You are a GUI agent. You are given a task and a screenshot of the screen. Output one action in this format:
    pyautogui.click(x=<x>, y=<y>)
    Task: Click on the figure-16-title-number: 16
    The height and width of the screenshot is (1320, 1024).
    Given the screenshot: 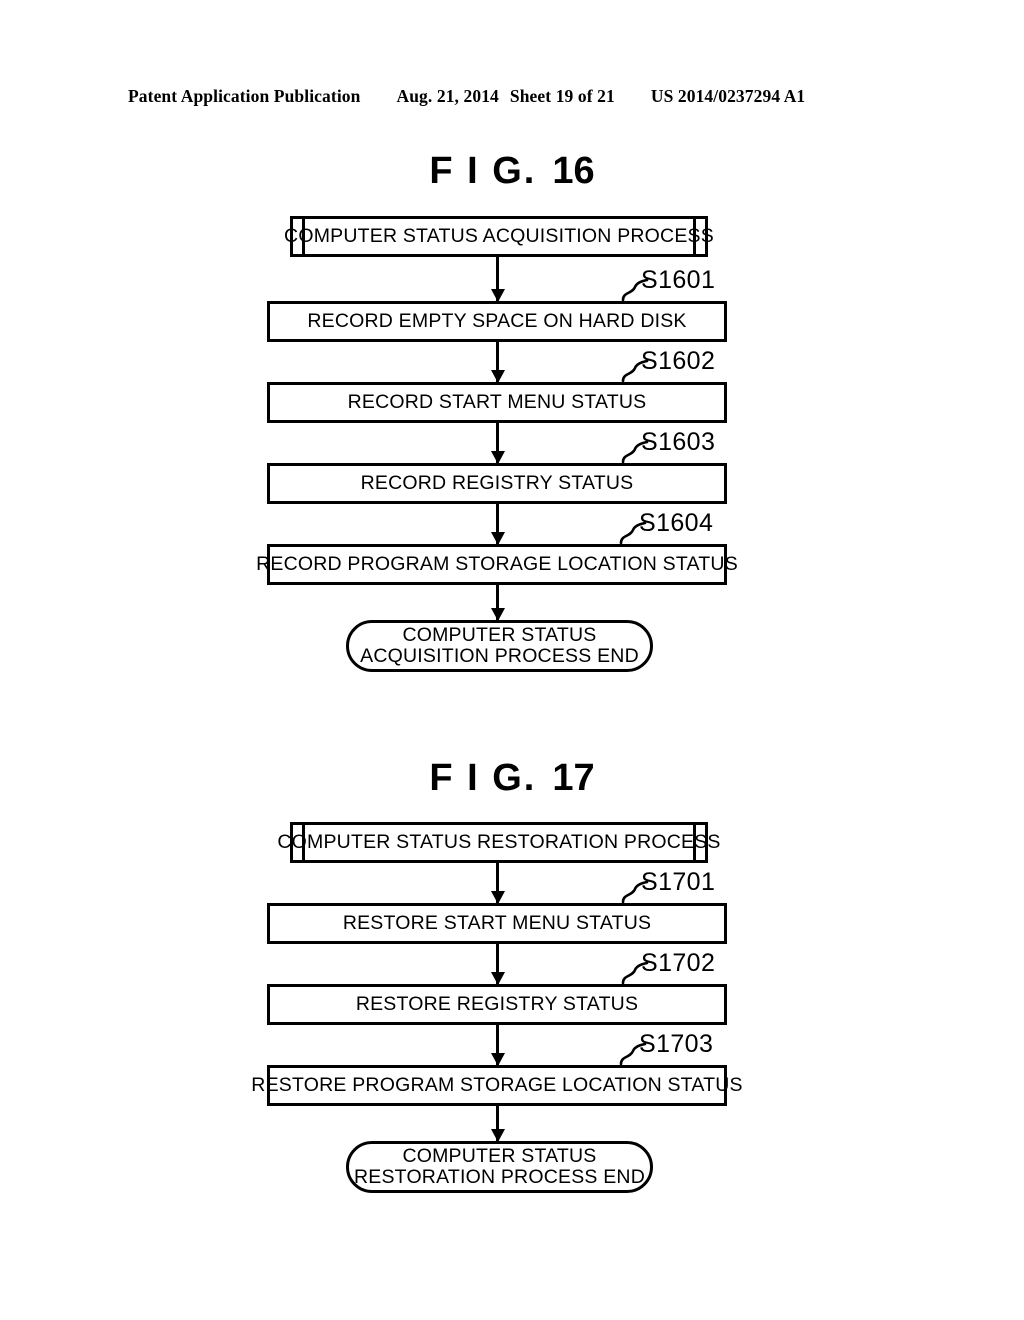 What is the action you would take?
    pyautogui.click(x=573, y=171)
    